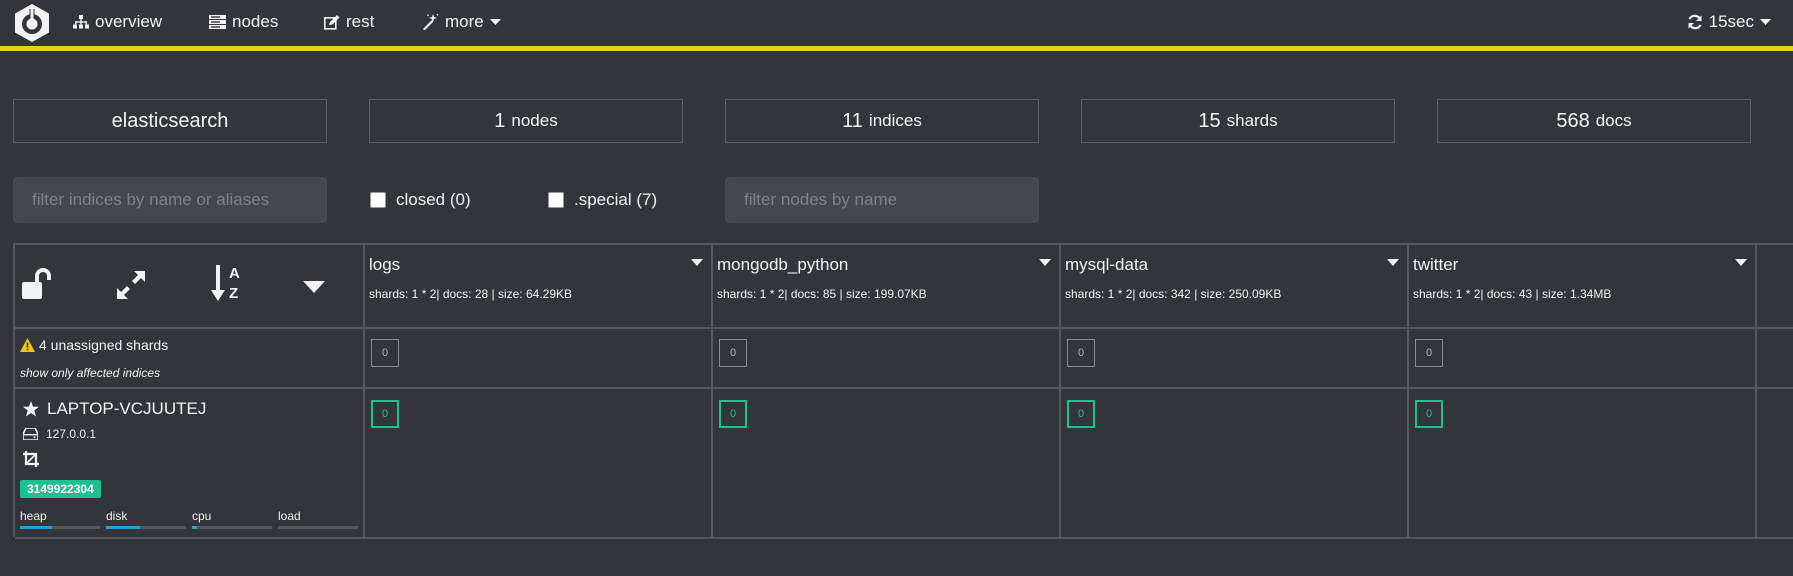 The image size is (1793, 576). What do you see at coordinates (117, 516) in the screenshot?
I see `meter-label: disk` at bounding box center [117, 516].